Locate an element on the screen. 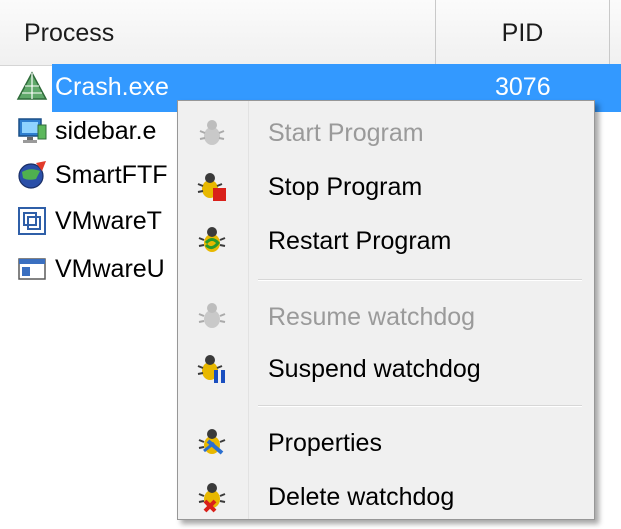  vmware-icon is located at coordinates (32, 221).